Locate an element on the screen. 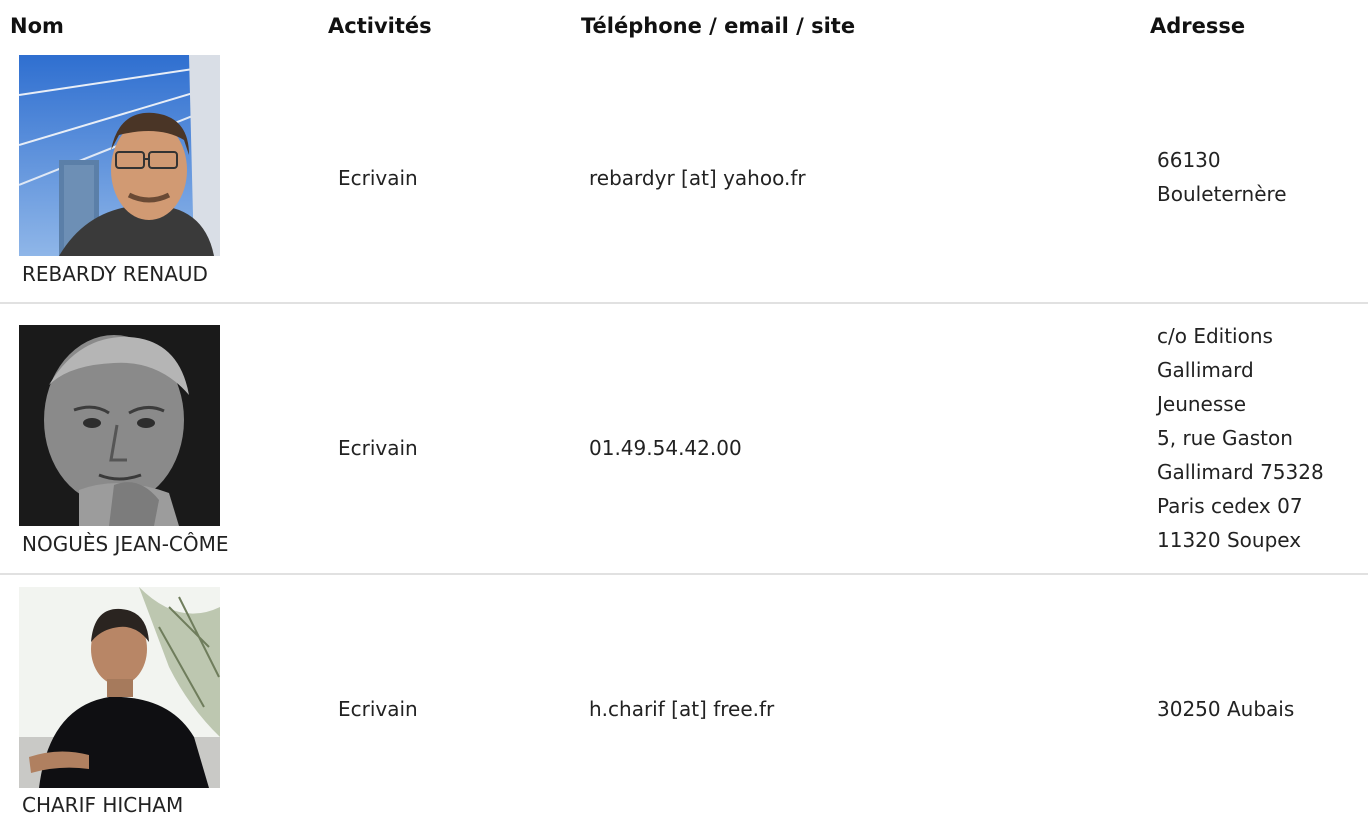 This screenshot has width=1368, height=827. address-line: Jeunesse is located at coordinates (1202, 404).